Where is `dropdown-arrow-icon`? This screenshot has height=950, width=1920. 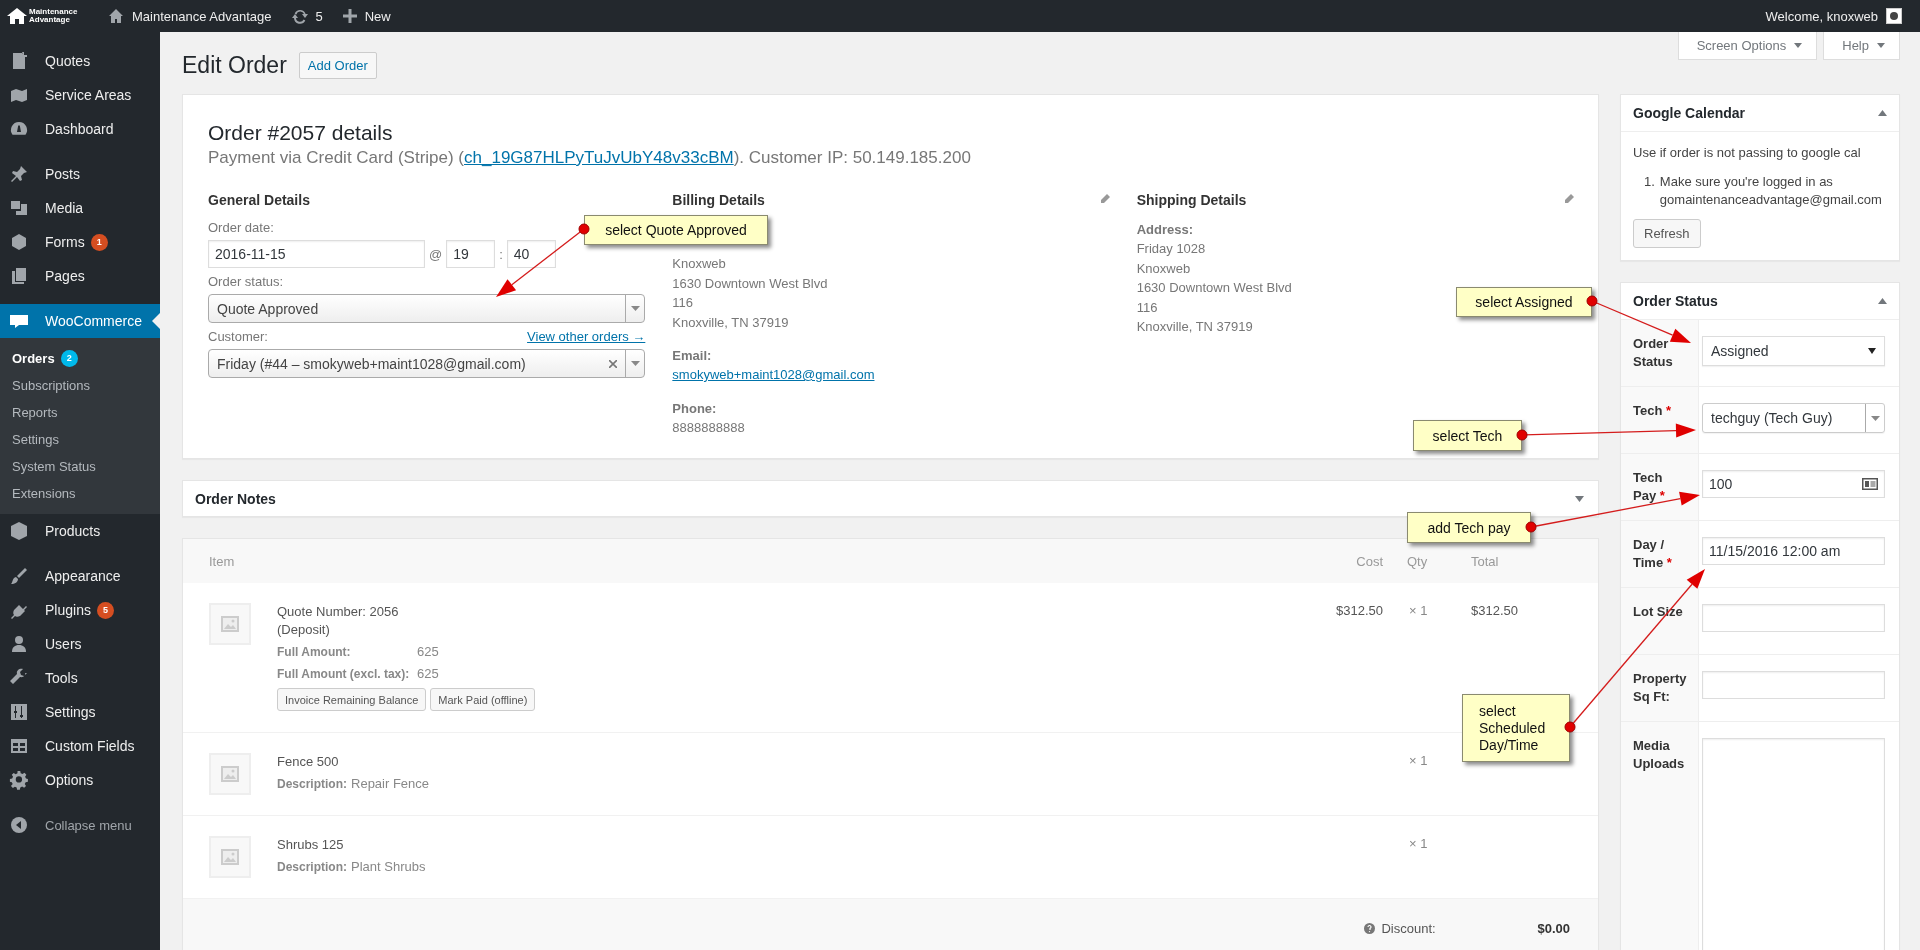 dropdown-arrow-icon is located at coordinates (635, 363).